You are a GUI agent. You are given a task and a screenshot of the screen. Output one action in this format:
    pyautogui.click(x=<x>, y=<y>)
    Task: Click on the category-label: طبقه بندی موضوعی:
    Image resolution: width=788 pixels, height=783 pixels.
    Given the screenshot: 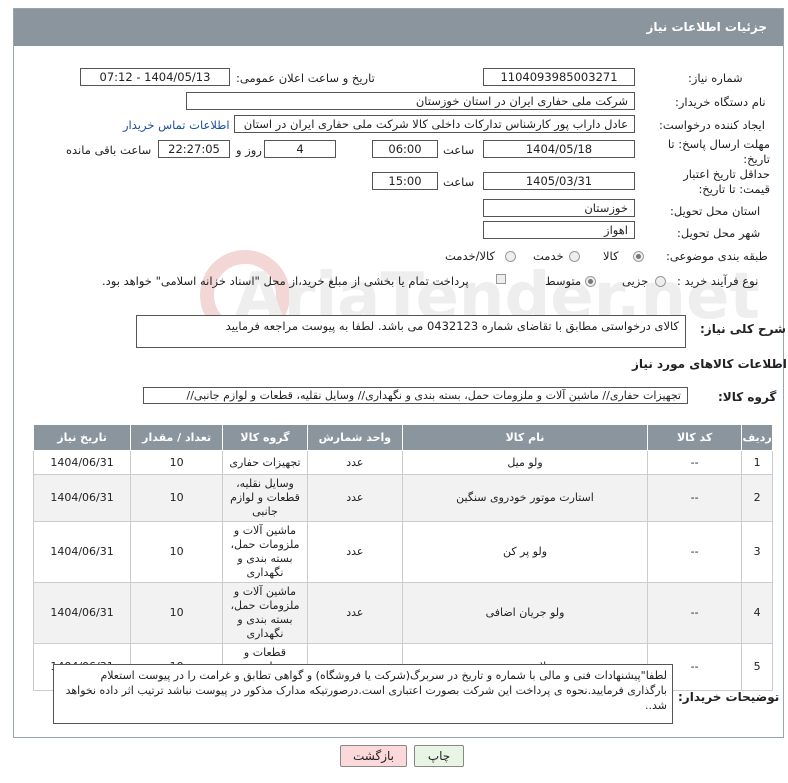 What is the action you would take?
    pyautogui.click(x=717, y=256)
    